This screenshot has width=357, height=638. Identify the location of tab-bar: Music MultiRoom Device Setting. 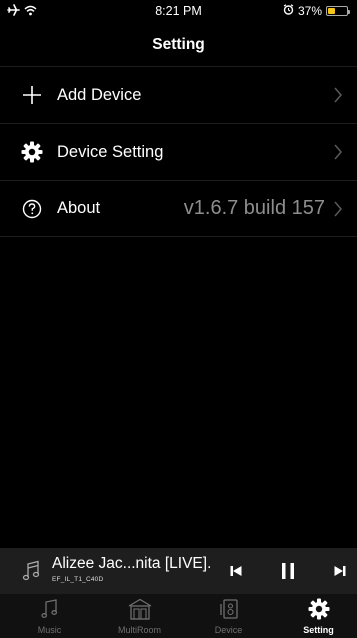
(178, 616).